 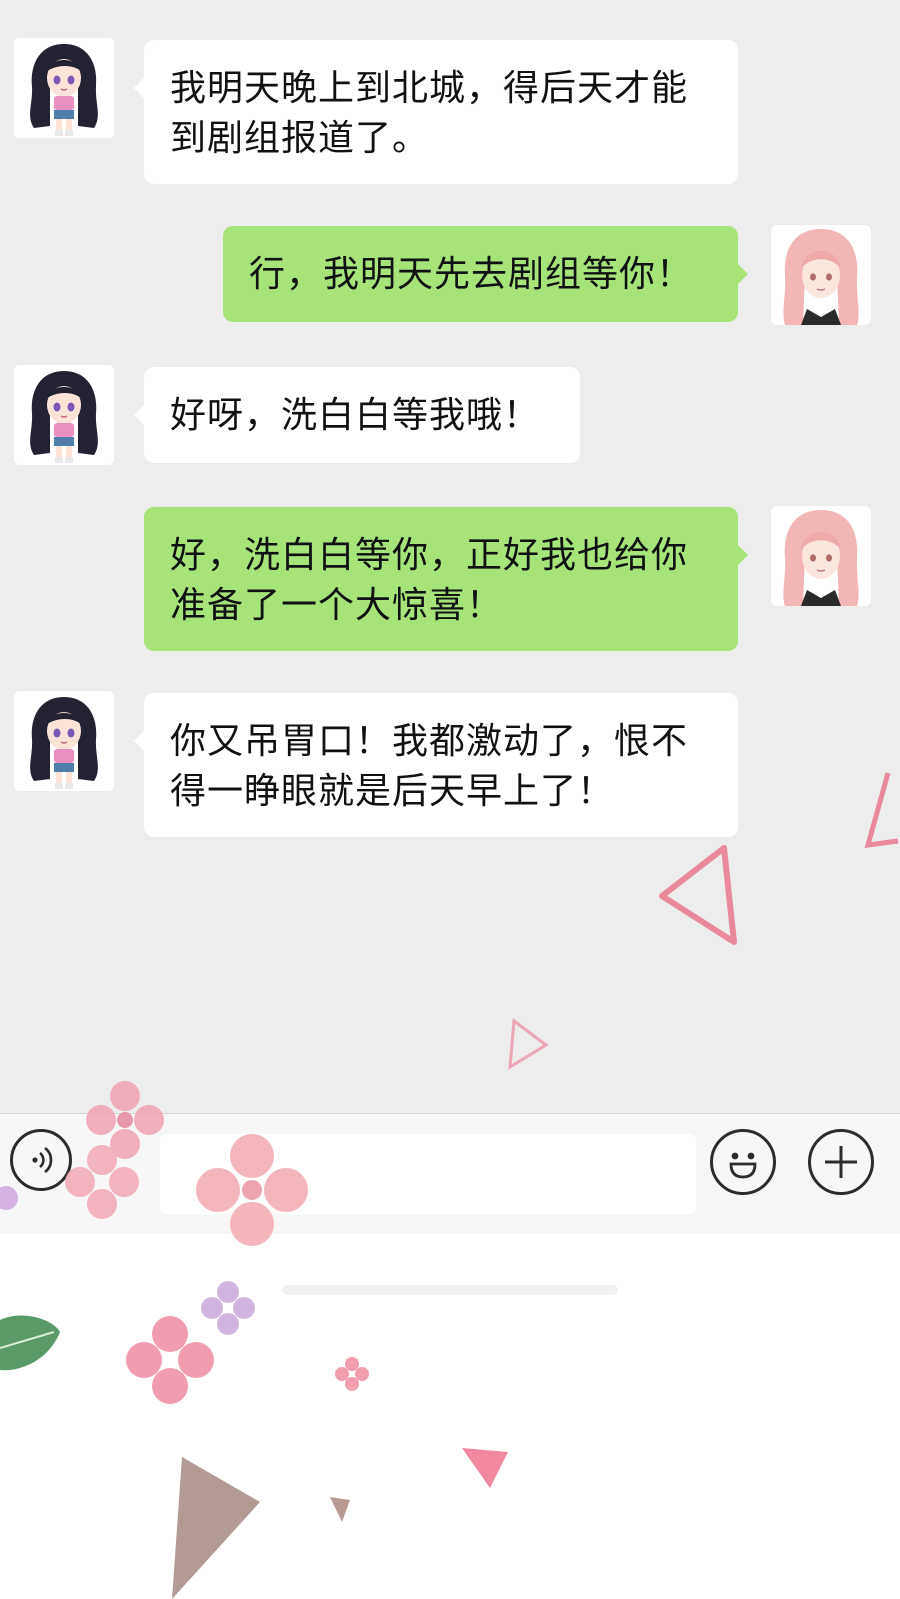 I want to click on message-text: 你又吊胃口！我都激动了，恨不 得一睁眼就是后天早上了！, so click(x=429, y=766).